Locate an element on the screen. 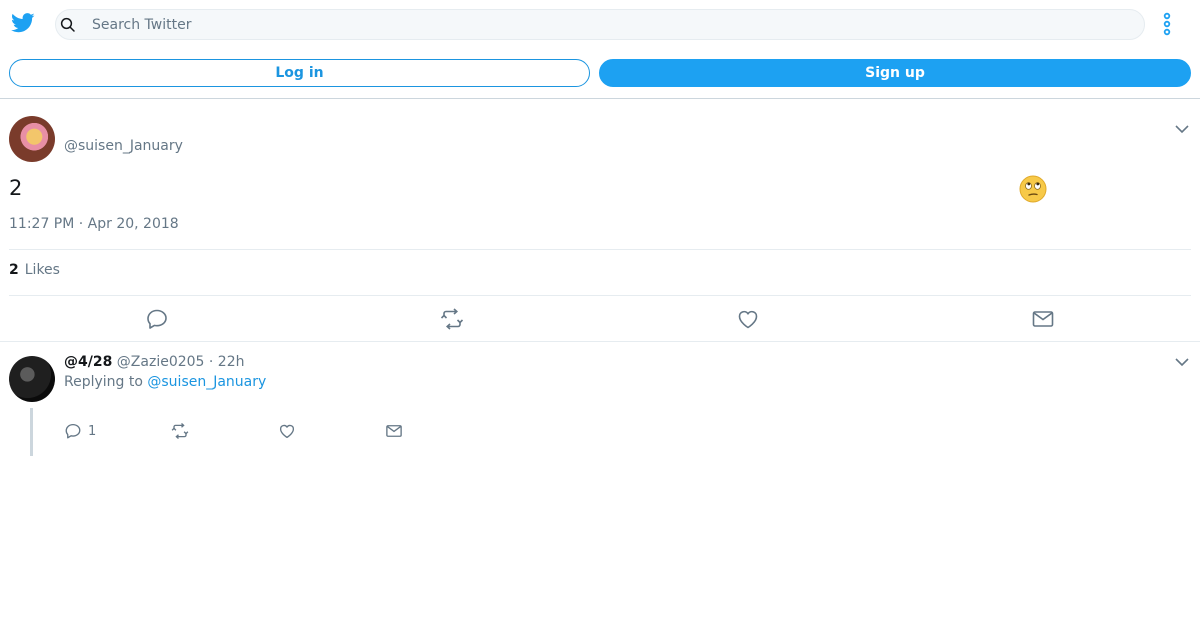  reply-header: @4/28 @Zazie0205 · 22h is located at coordinates (154, 362).